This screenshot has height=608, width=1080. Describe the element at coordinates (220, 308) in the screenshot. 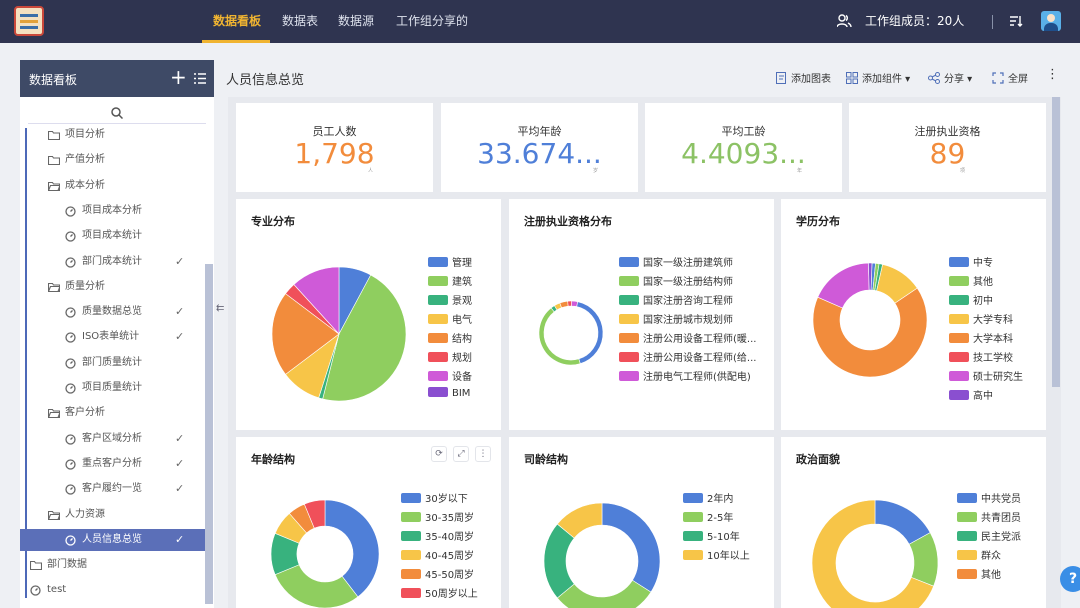

I see `collapse-sidebar-icon: ⇇` at that location.